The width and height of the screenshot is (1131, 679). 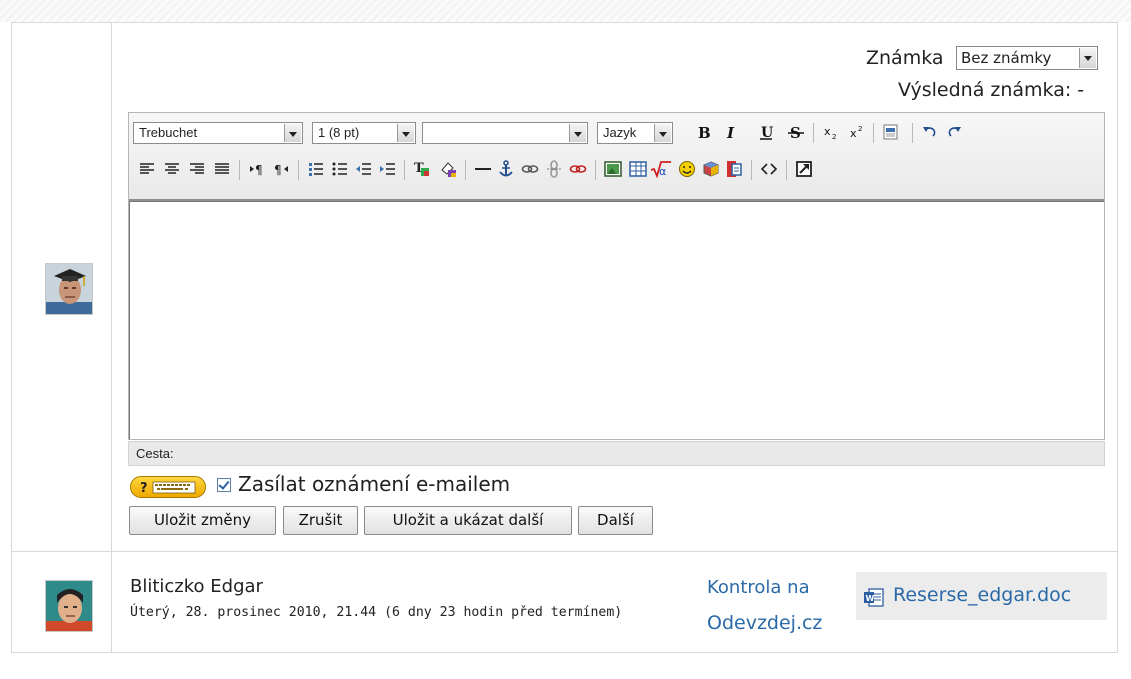 I want to click on strikethrough-icon: S, so click(x=796, y=132).